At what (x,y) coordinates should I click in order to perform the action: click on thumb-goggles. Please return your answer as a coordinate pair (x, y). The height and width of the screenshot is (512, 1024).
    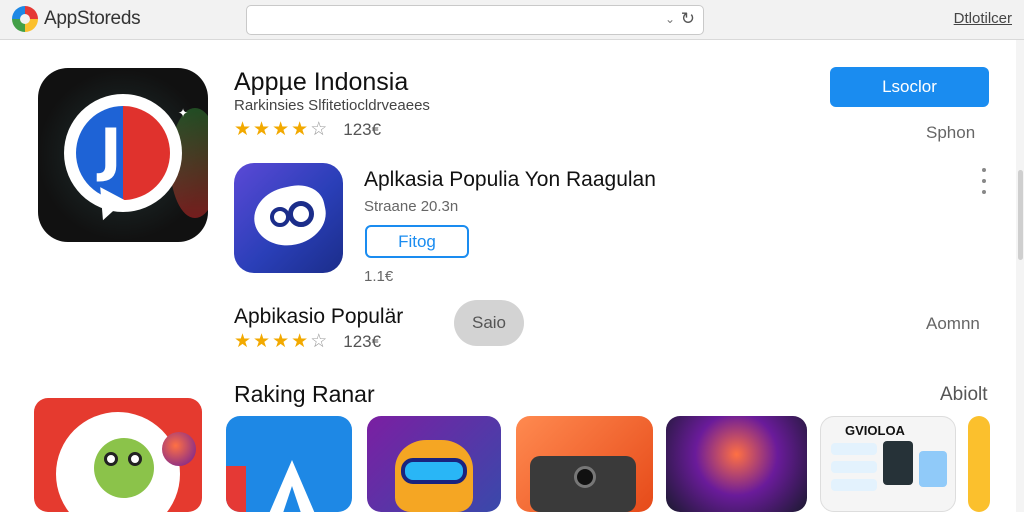
    Looking at the image, I should click on (434, 471).